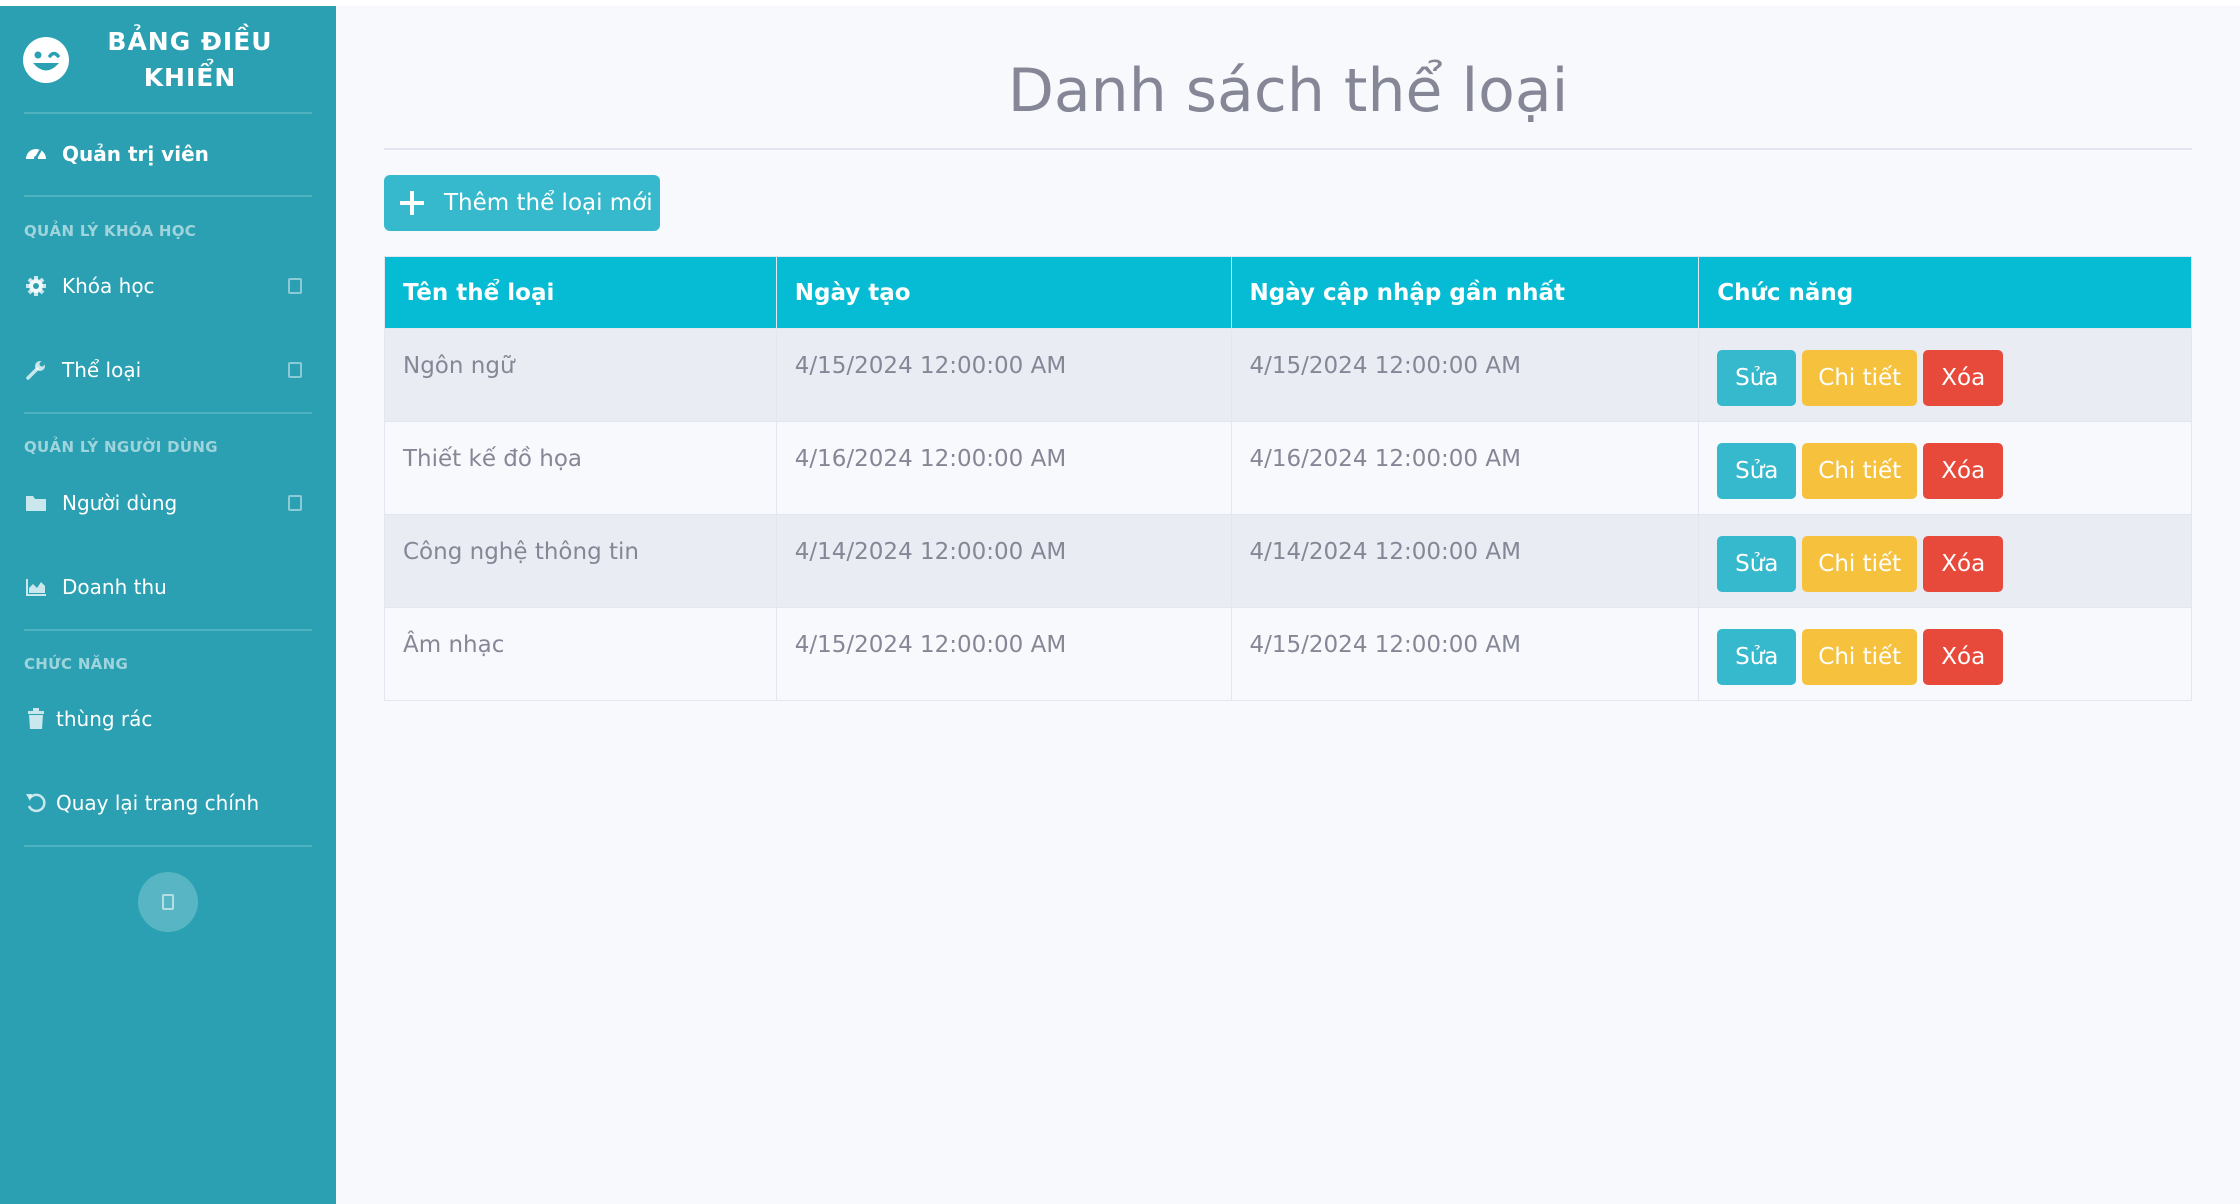  Describe the element at coordinates (110, 231) in the screenshot. I see `section-heading-courses: QUẢN LÝ KHÓA HỌC` at that location.